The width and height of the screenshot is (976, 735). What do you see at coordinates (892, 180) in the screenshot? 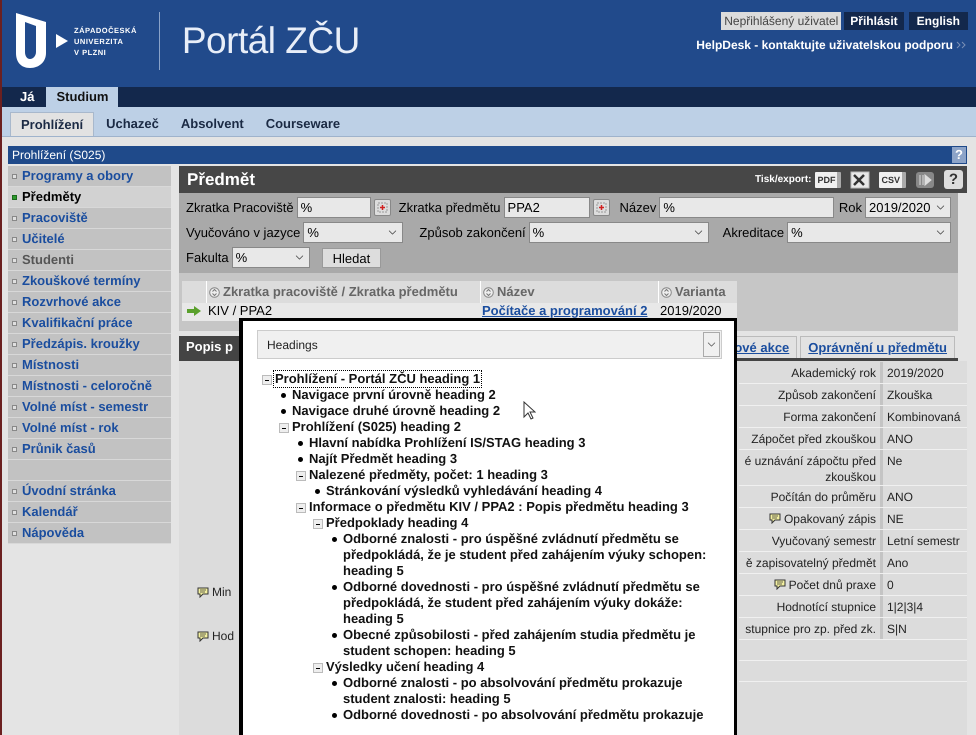
I see `csv-export-button: CSV` at bounding box center [892, 180].